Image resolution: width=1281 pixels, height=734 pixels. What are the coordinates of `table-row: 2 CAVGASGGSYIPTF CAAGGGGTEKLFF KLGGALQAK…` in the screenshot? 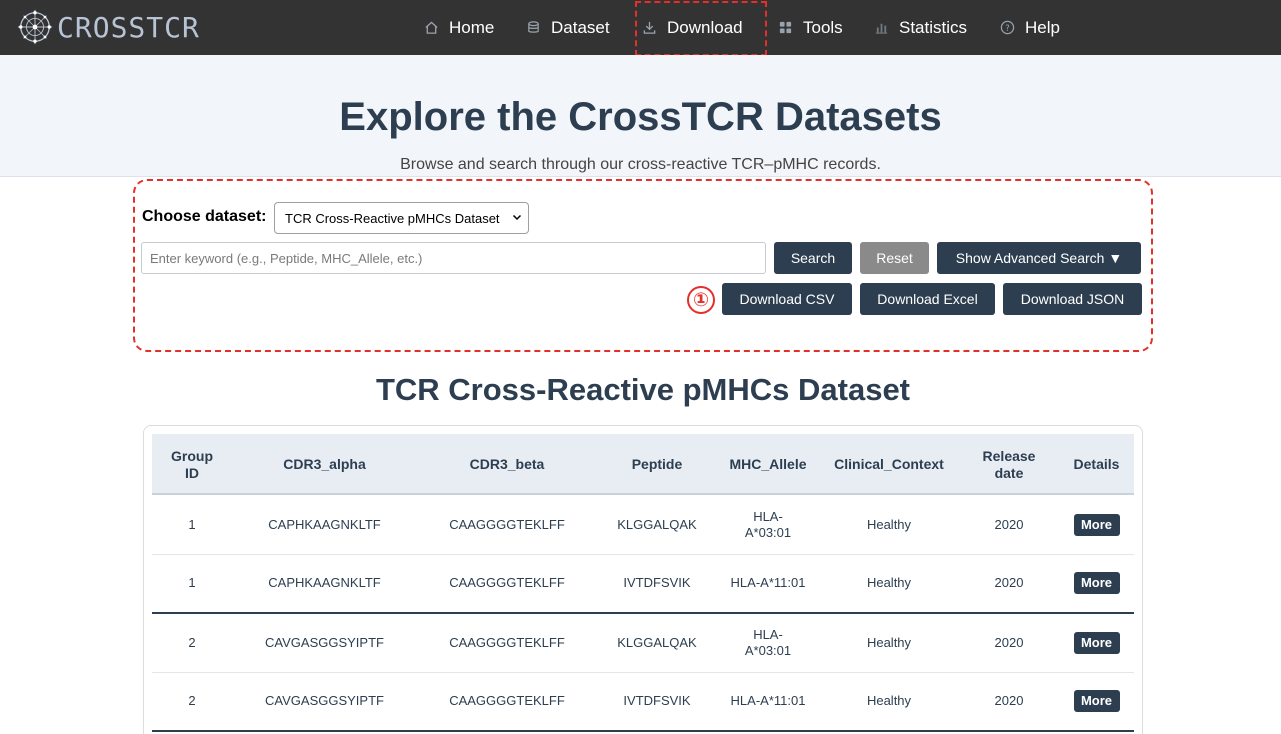 It's located at (643, 643).